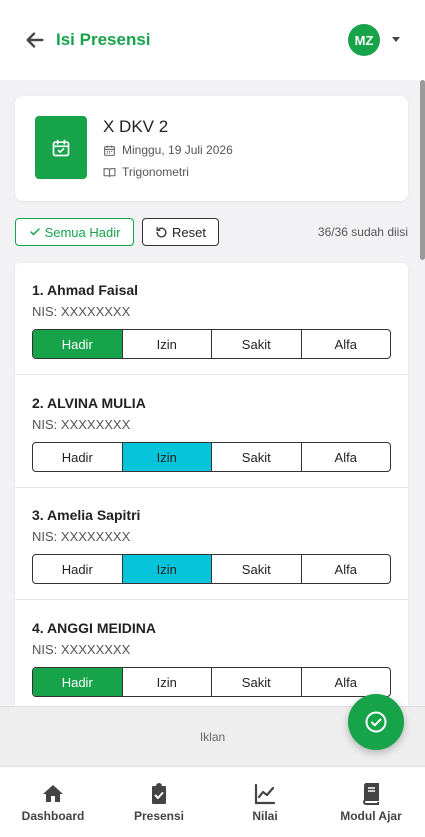 The image size is (425, 837). I want to click on caret-down-icon, so click(396, 39).